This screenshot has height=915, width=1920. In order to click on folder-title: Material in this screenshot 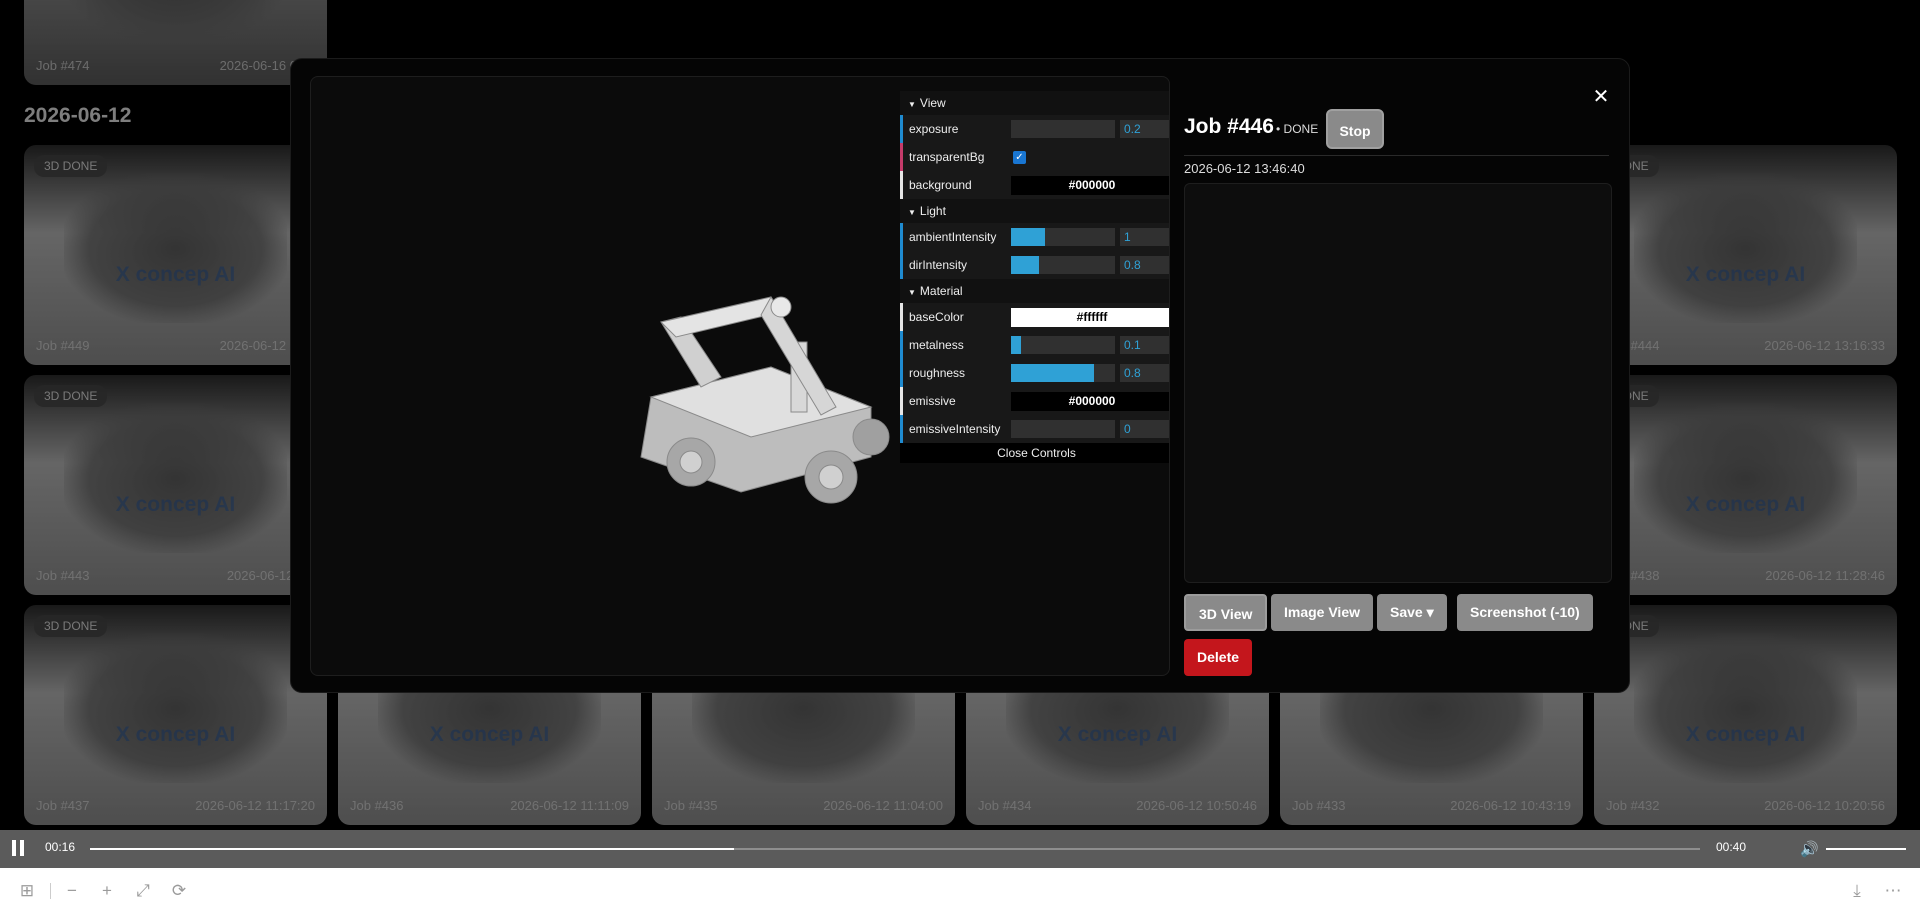, I will do `click(941, 291)`.